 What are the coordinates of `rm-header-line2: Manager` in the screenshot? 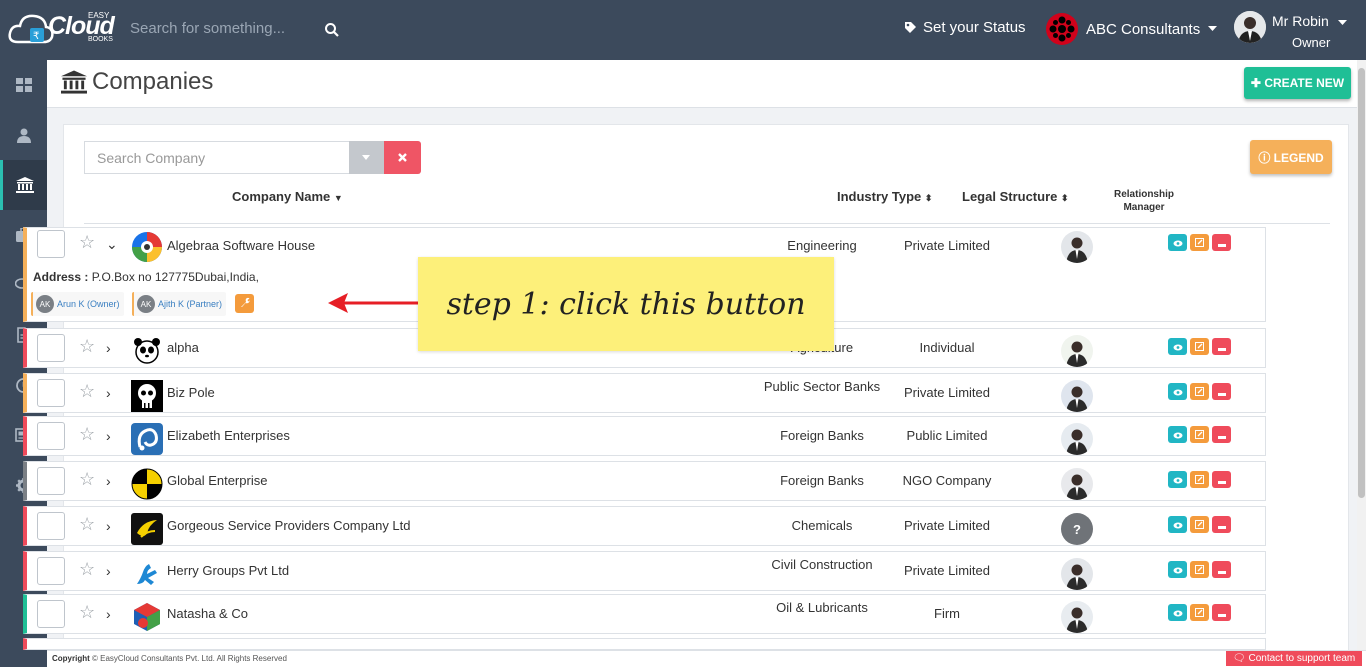 It's located at (1144, 207).